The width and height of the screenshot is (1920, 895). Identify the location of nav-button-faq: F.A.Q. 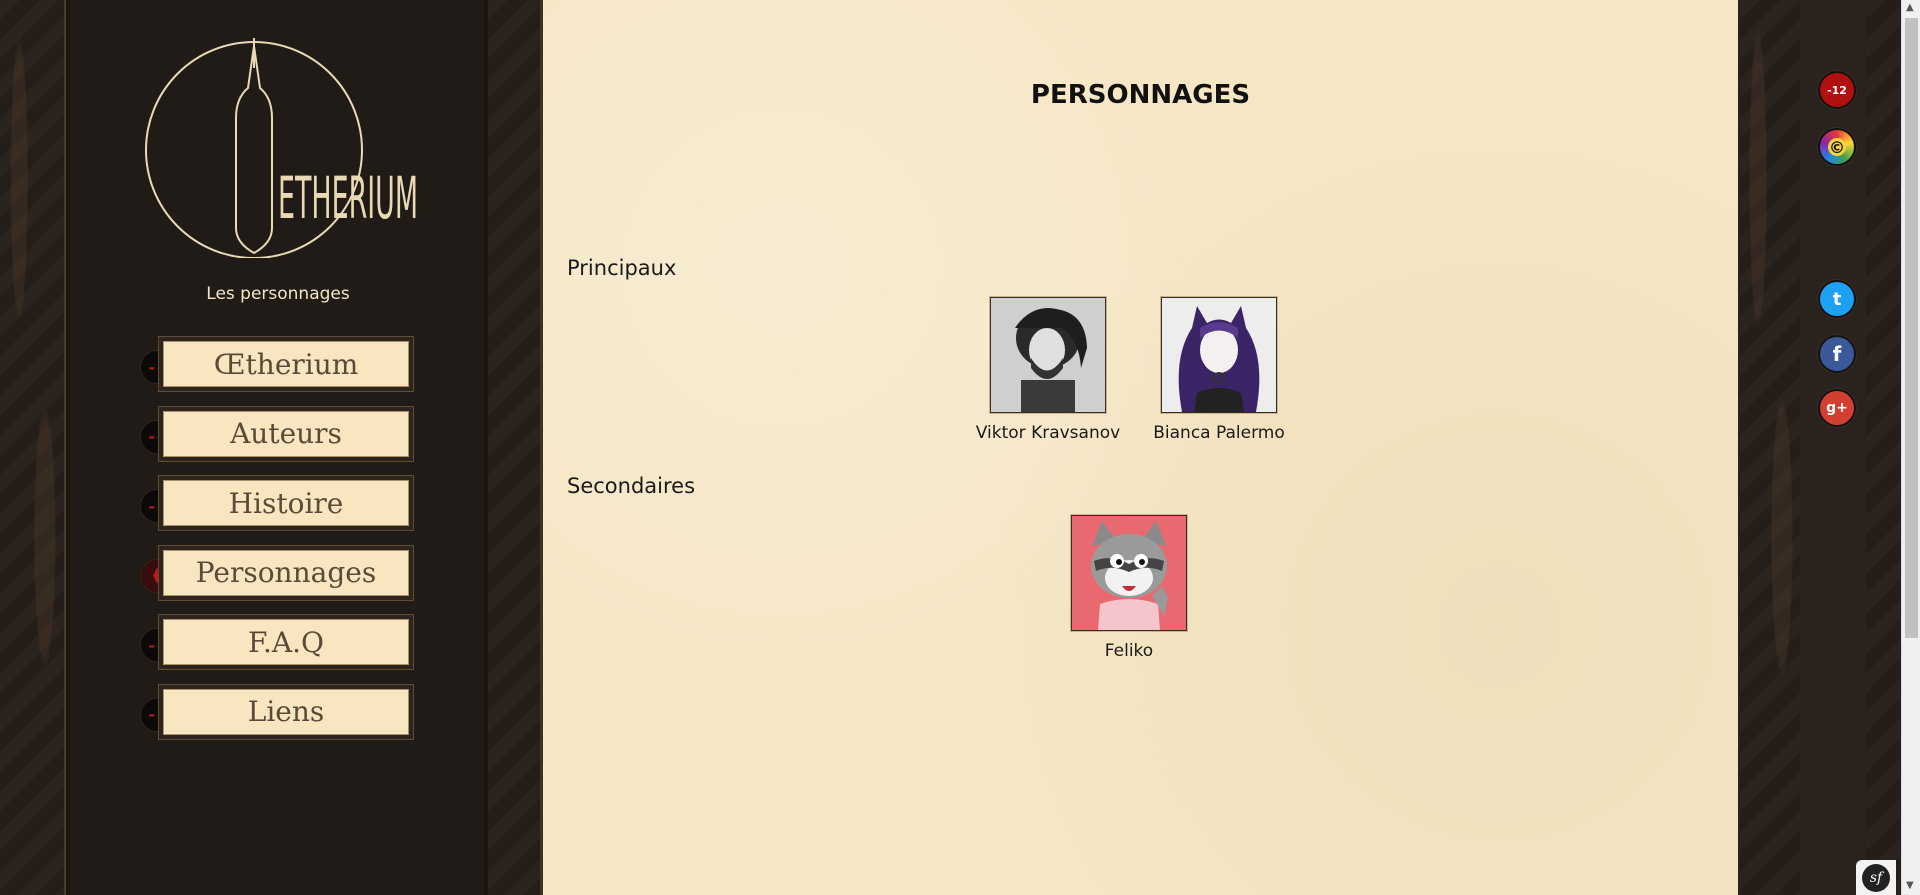
(286, 642).